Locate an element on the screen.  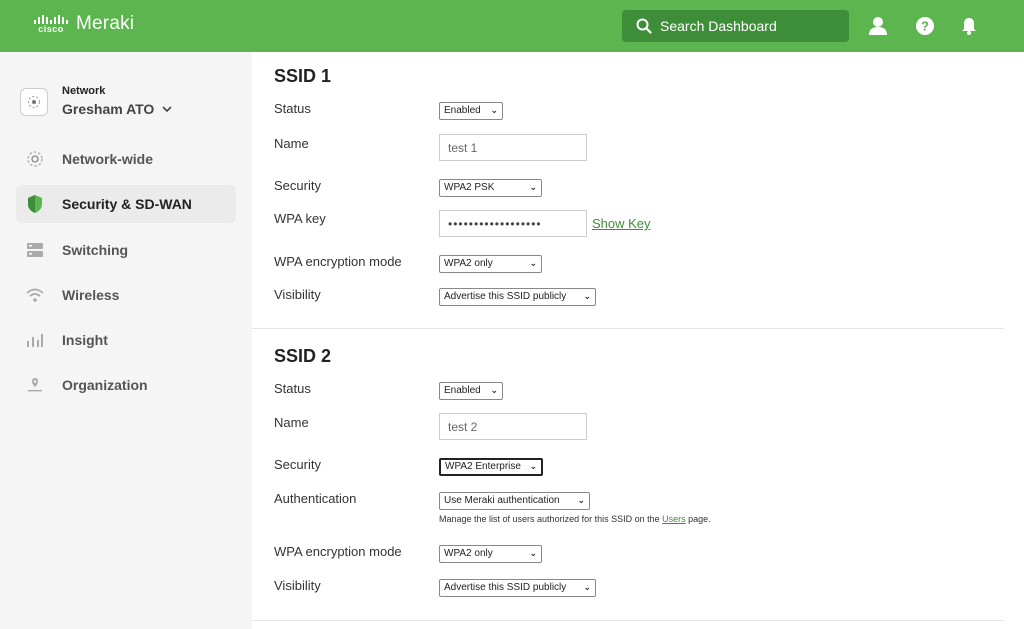
search-icon is located at coordinates (644, 26).